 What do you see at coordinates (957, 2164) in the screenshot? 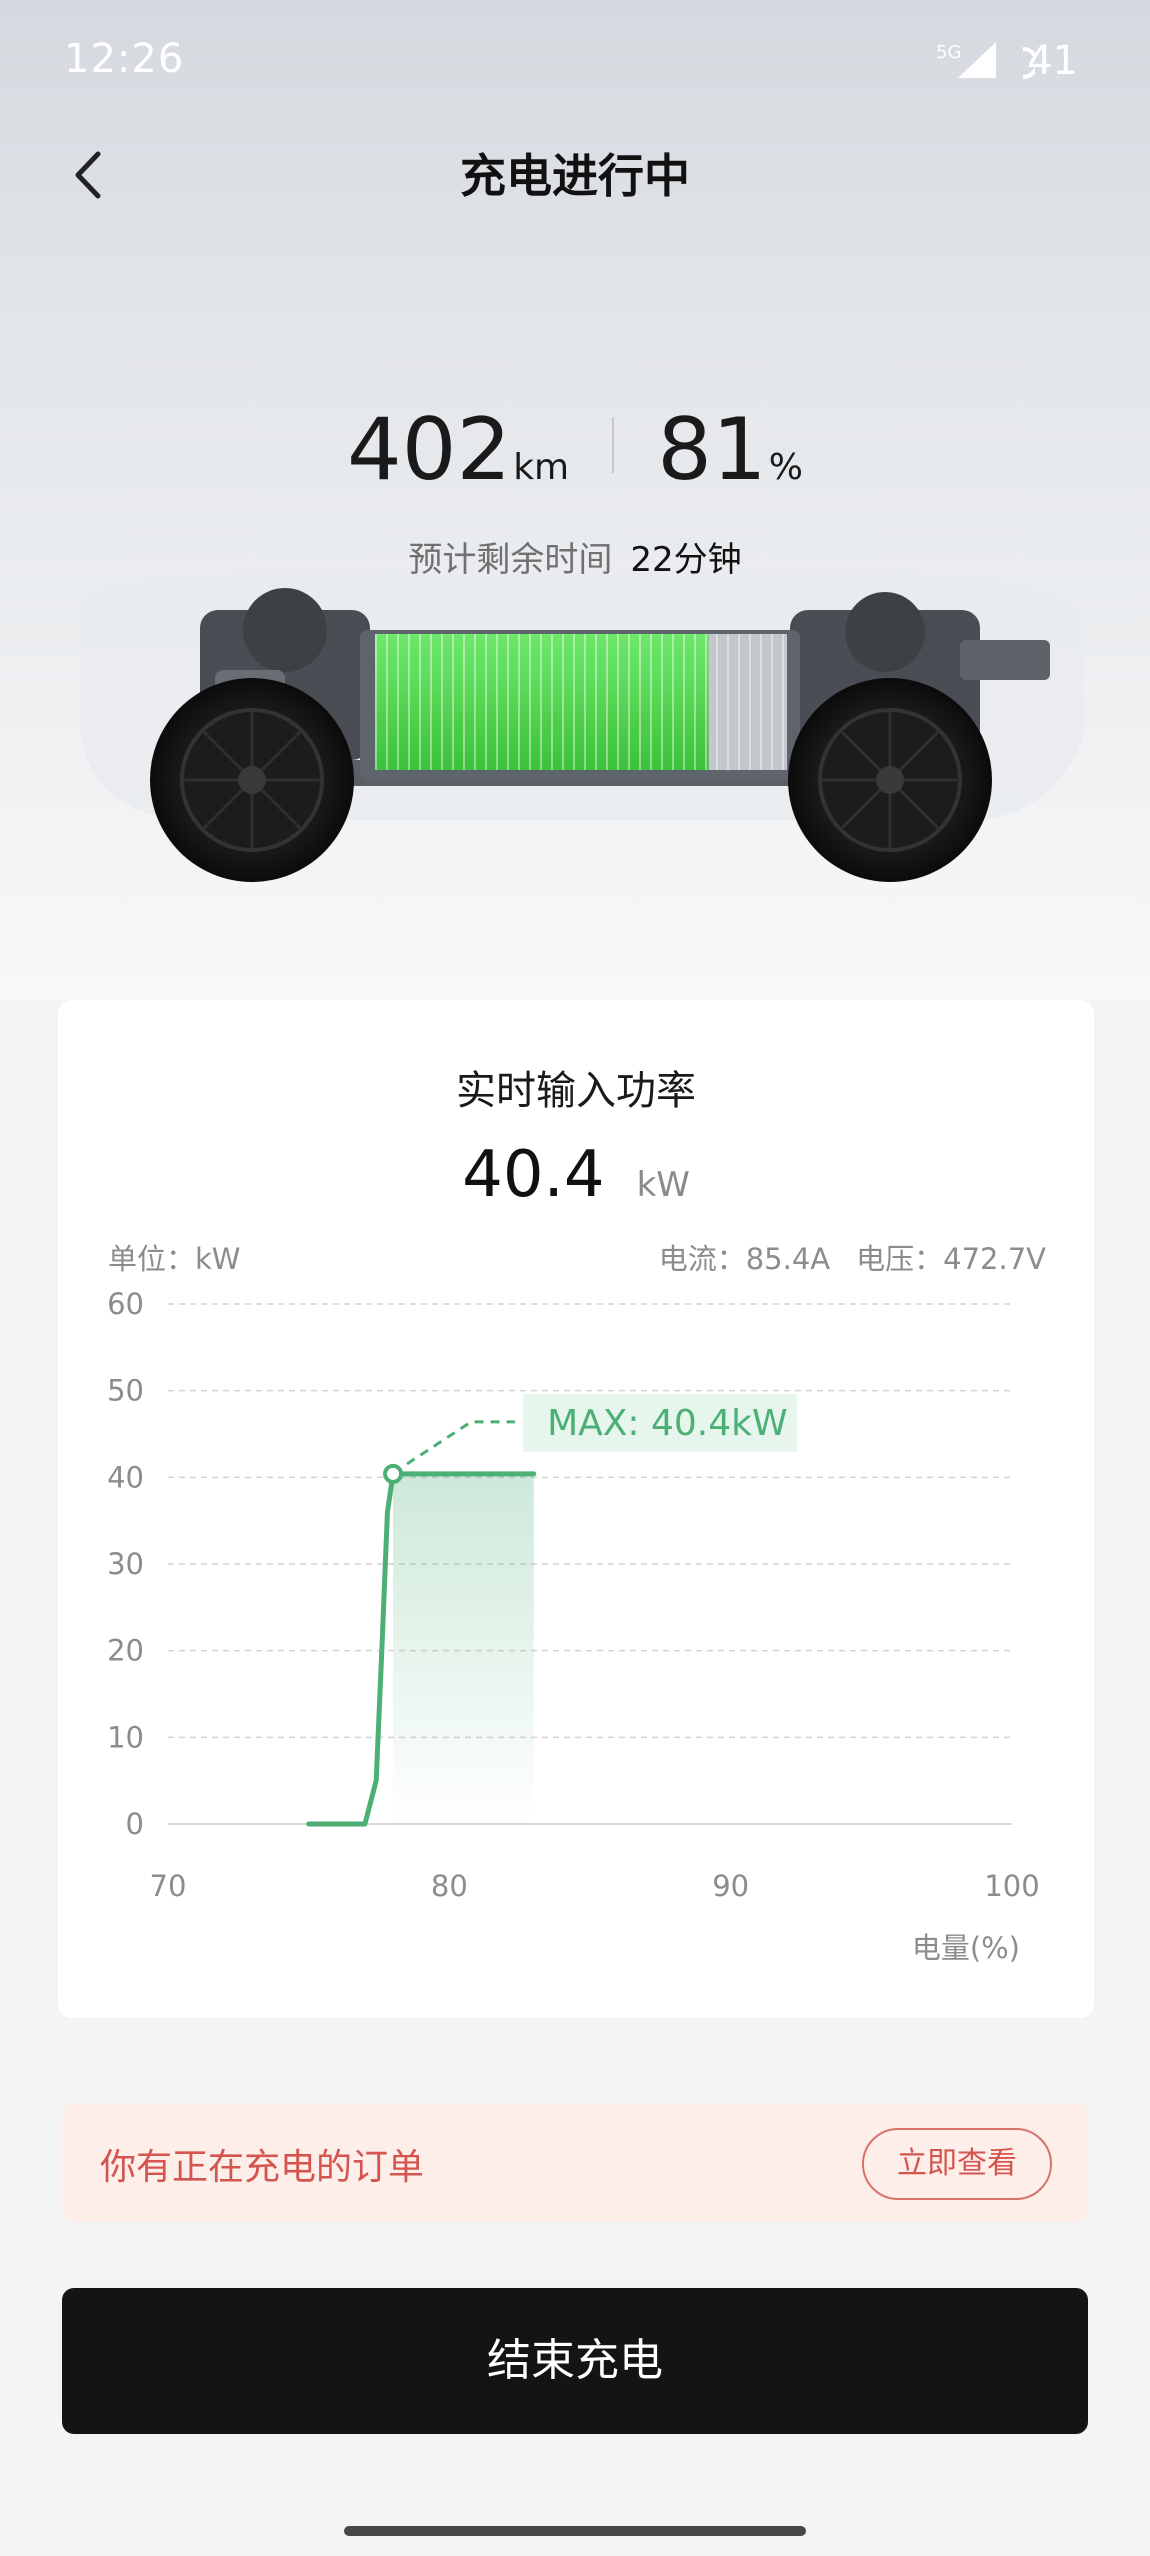
I see `view-order-button: 立即查看` at bounding box center [957, 2164].